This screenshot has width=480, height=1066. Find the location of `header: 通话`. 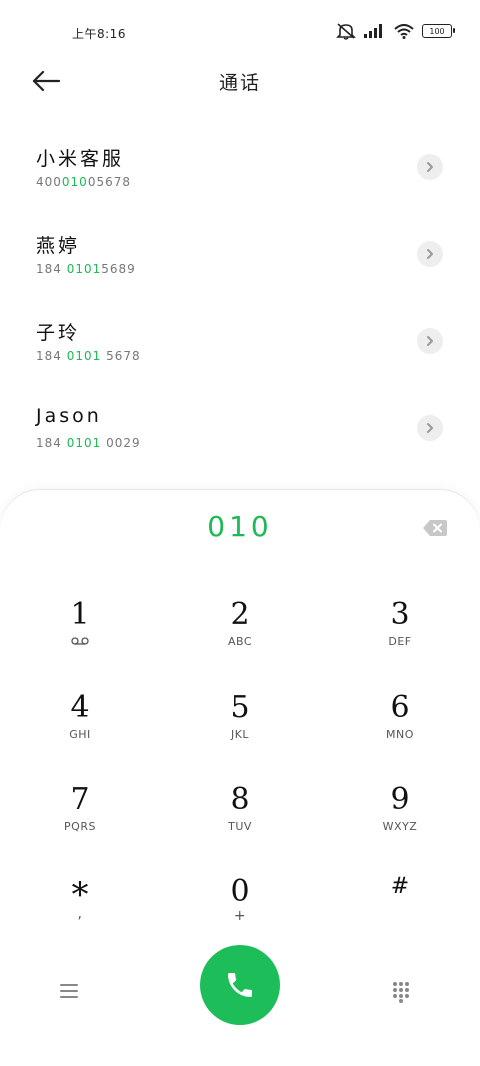

header: 通话 is located at coordinates (240, 81).